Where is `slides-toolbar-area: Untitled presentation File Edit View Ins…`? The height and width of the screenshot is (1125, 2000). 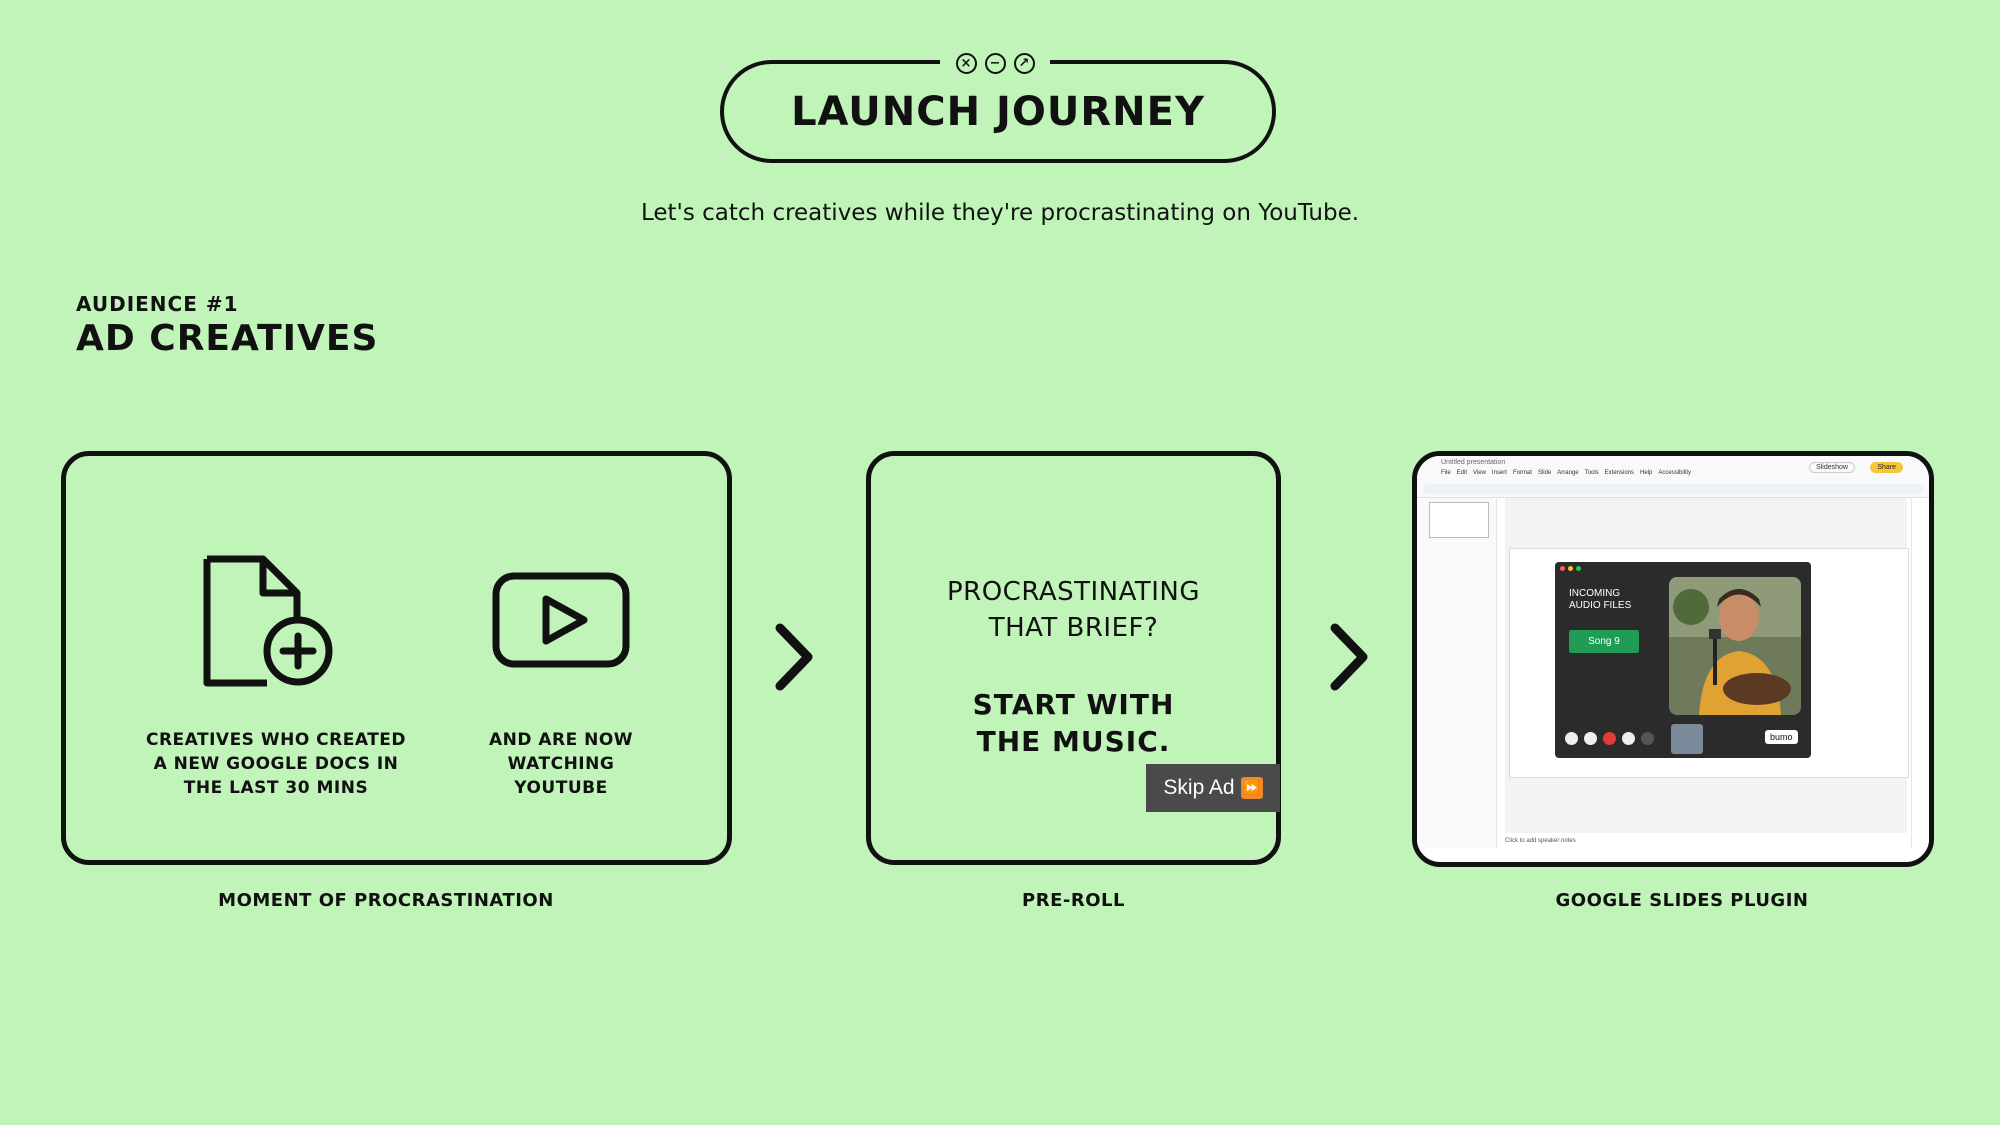 slides-toolbar-area: Untitled presentation File Edit View Ins… is located at coordinates (1673, 477).